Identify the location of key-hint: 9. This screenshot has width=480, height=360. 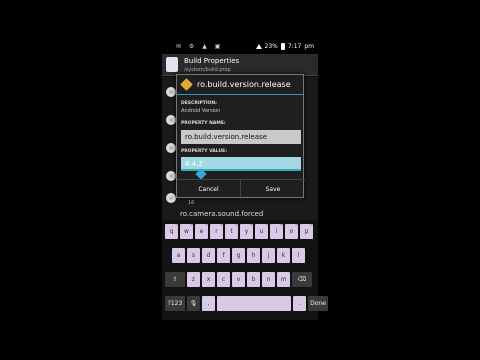
(296, 225).